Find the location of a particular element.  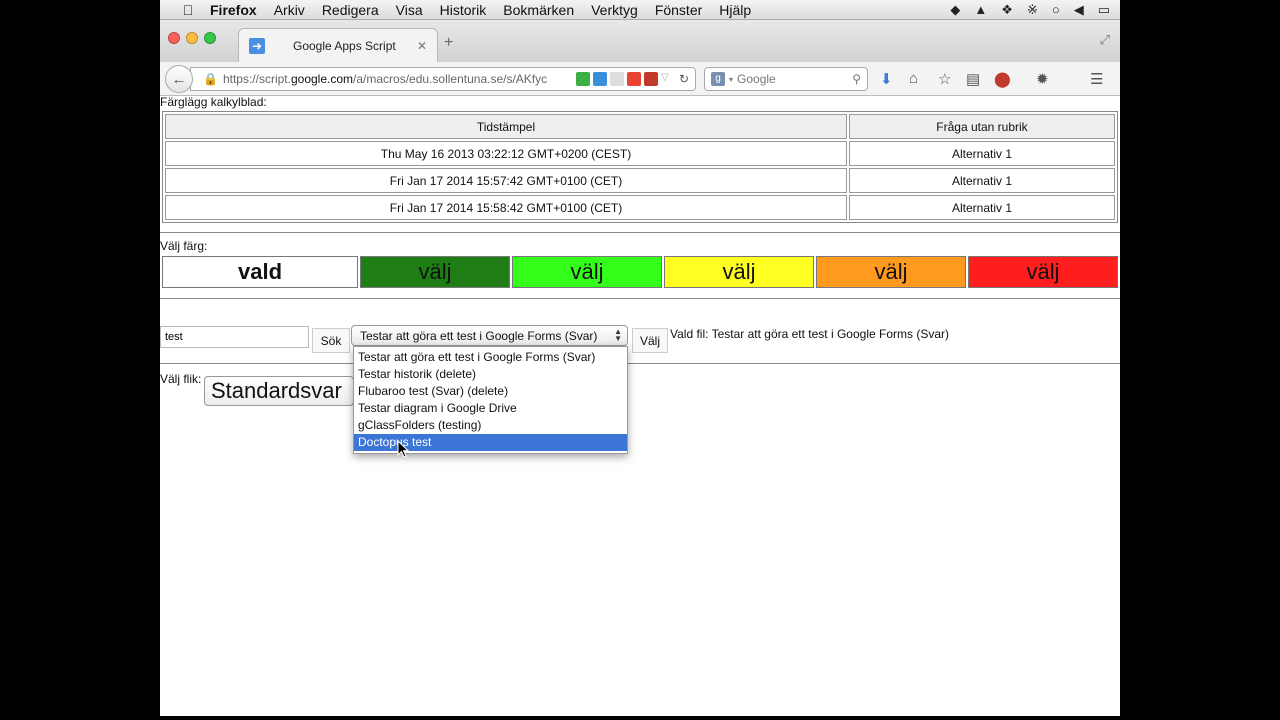

tab-google-apps-script: ➜ Google Apps Script ✕ is located at coordinates (338, 45).